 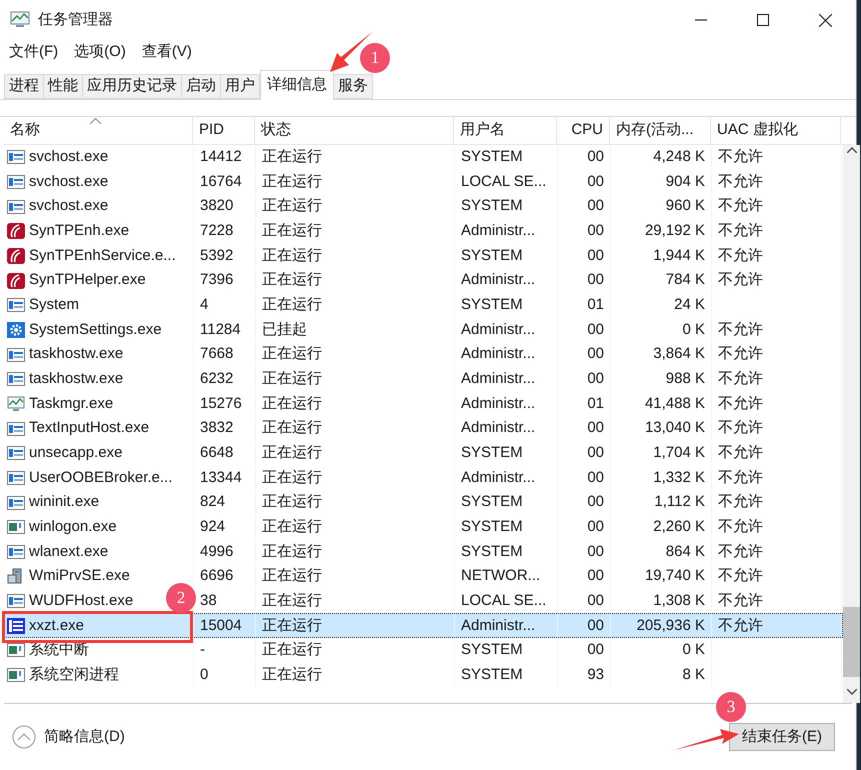 What do you see at coordinates (25, 130) in the screenshot?
I see `column-header: 名称` at bounding box center [25, 130].